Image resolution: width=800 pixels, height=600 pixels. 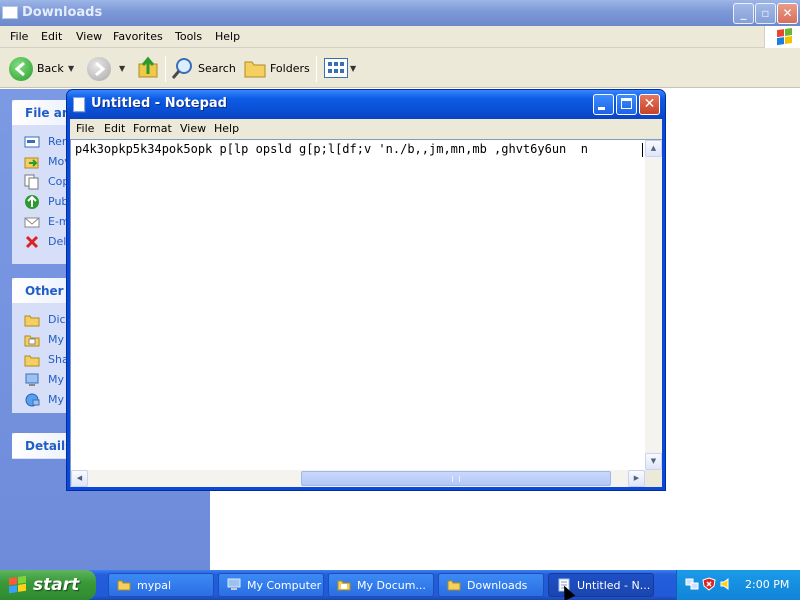 I want to click on task-label: My Computer, so click(x=284, y=585).